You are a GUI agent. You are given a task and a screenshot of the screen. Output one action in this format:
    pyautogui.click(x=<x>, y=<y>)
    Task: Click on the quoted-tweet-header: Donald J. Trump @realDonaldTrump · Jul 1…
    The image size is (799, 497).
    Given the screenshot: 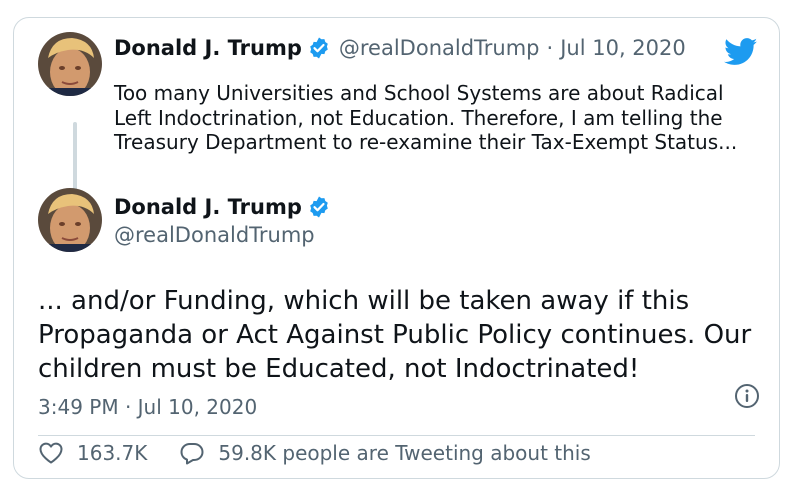 What is the action you would take?
    pyautogui.click(x=400, y=48)
    